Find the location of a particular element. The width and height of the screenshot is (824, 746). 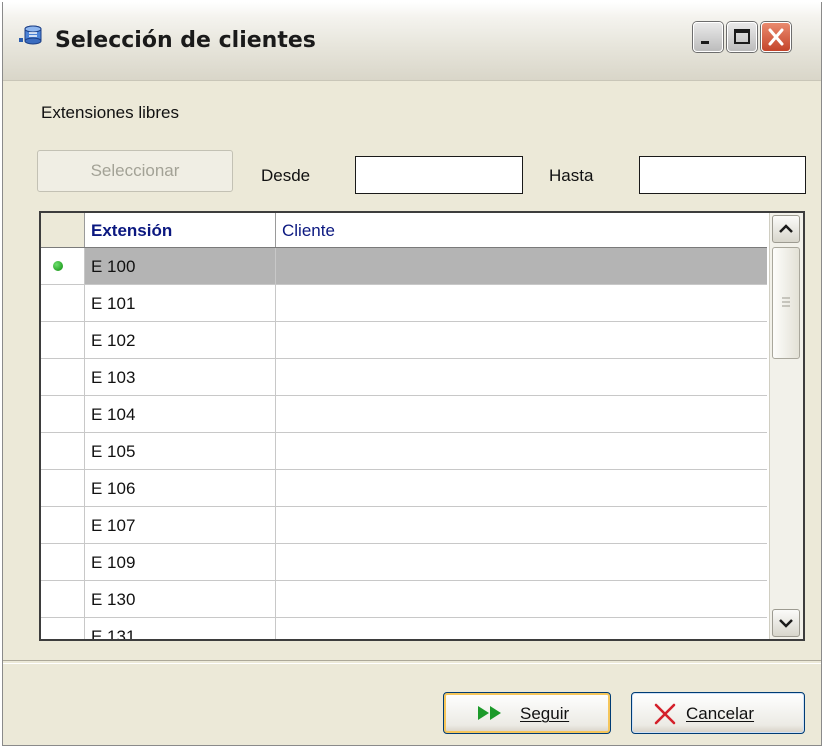

table-row: E 107 is located at coordinates (404, 525).